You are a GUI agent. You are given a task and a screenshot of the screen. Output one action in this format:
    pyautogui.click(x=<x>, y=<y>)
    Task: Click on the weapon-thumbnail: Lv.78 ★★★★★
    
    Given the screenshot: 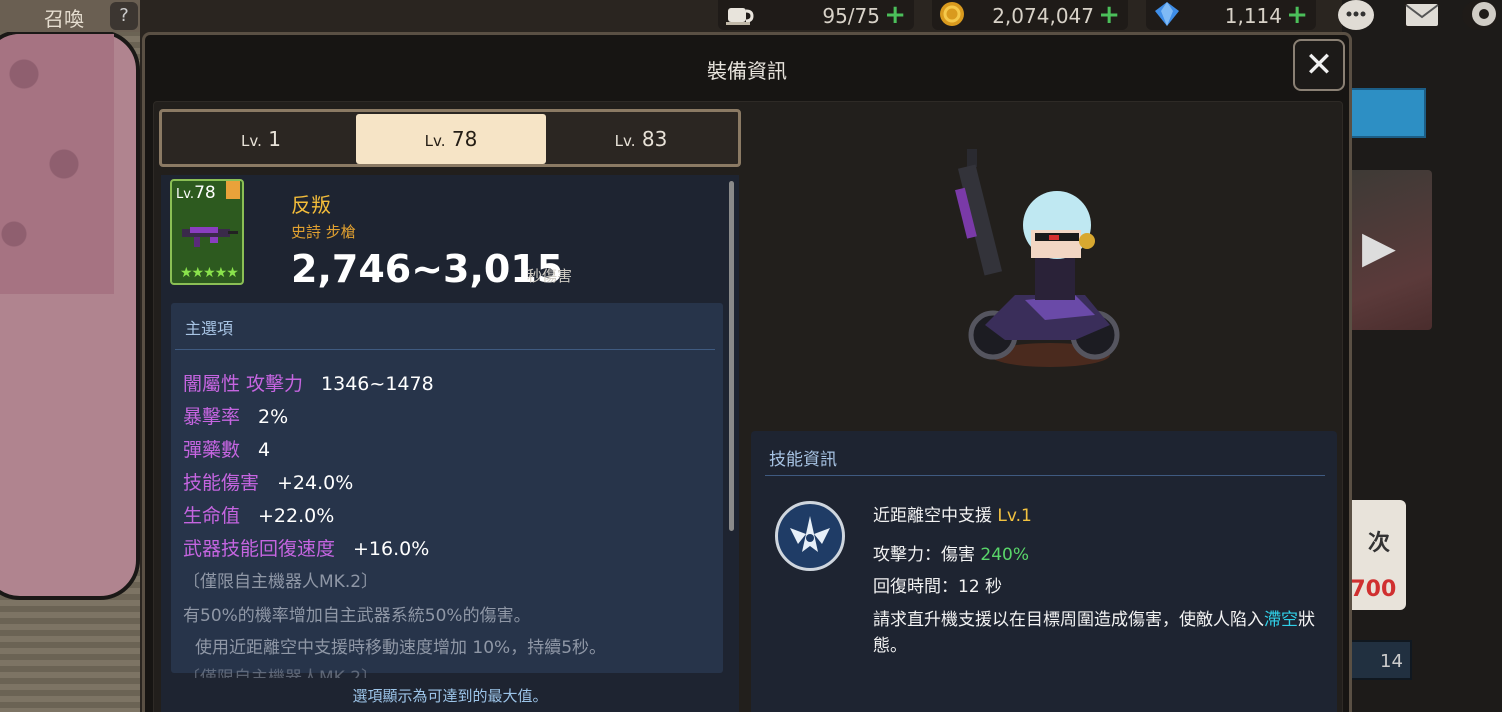 What is the action you would take?
    pyautogui.click(x=207, y=232)
    